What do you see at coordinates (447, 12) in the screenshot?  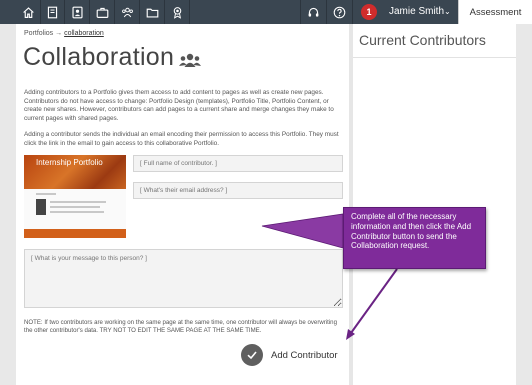 I see `chevron-down-icon: ⌄` at bounding box center [447, 12].